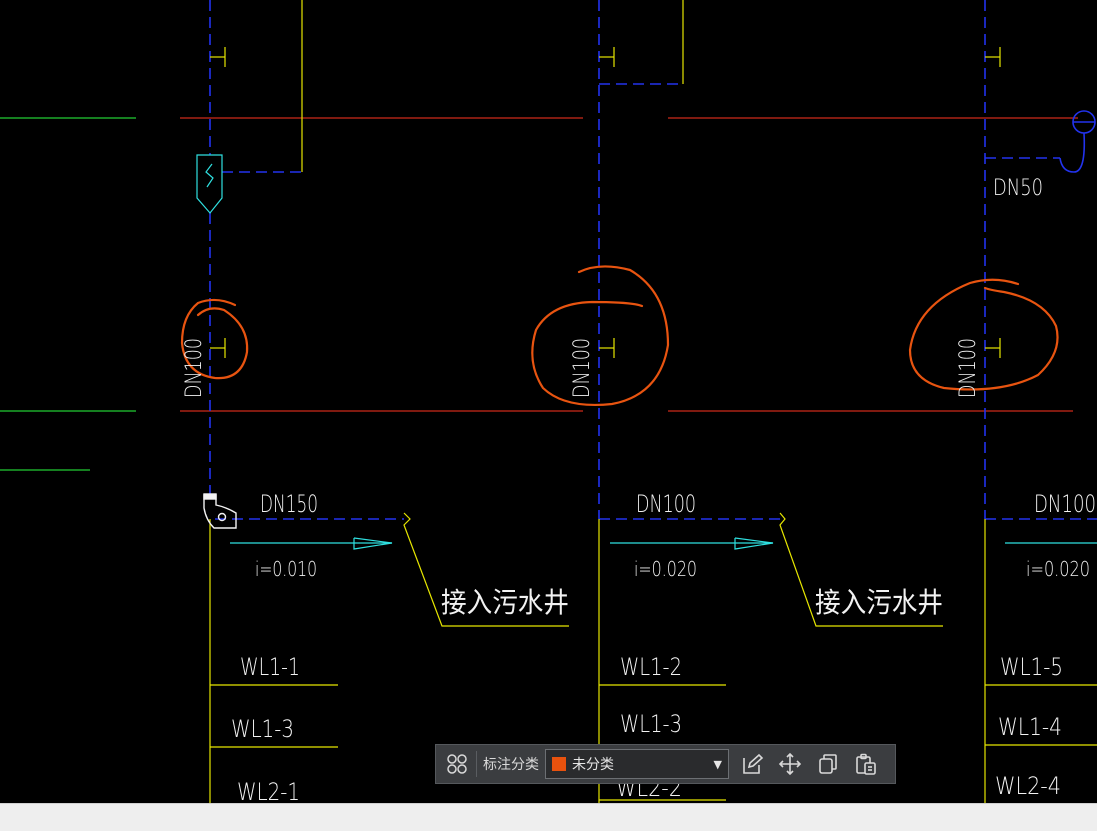  What do you see at coordinates (593, 765) in the screenshot?
I see `category-select-value: 未分类` at bounding box center [593, 765].